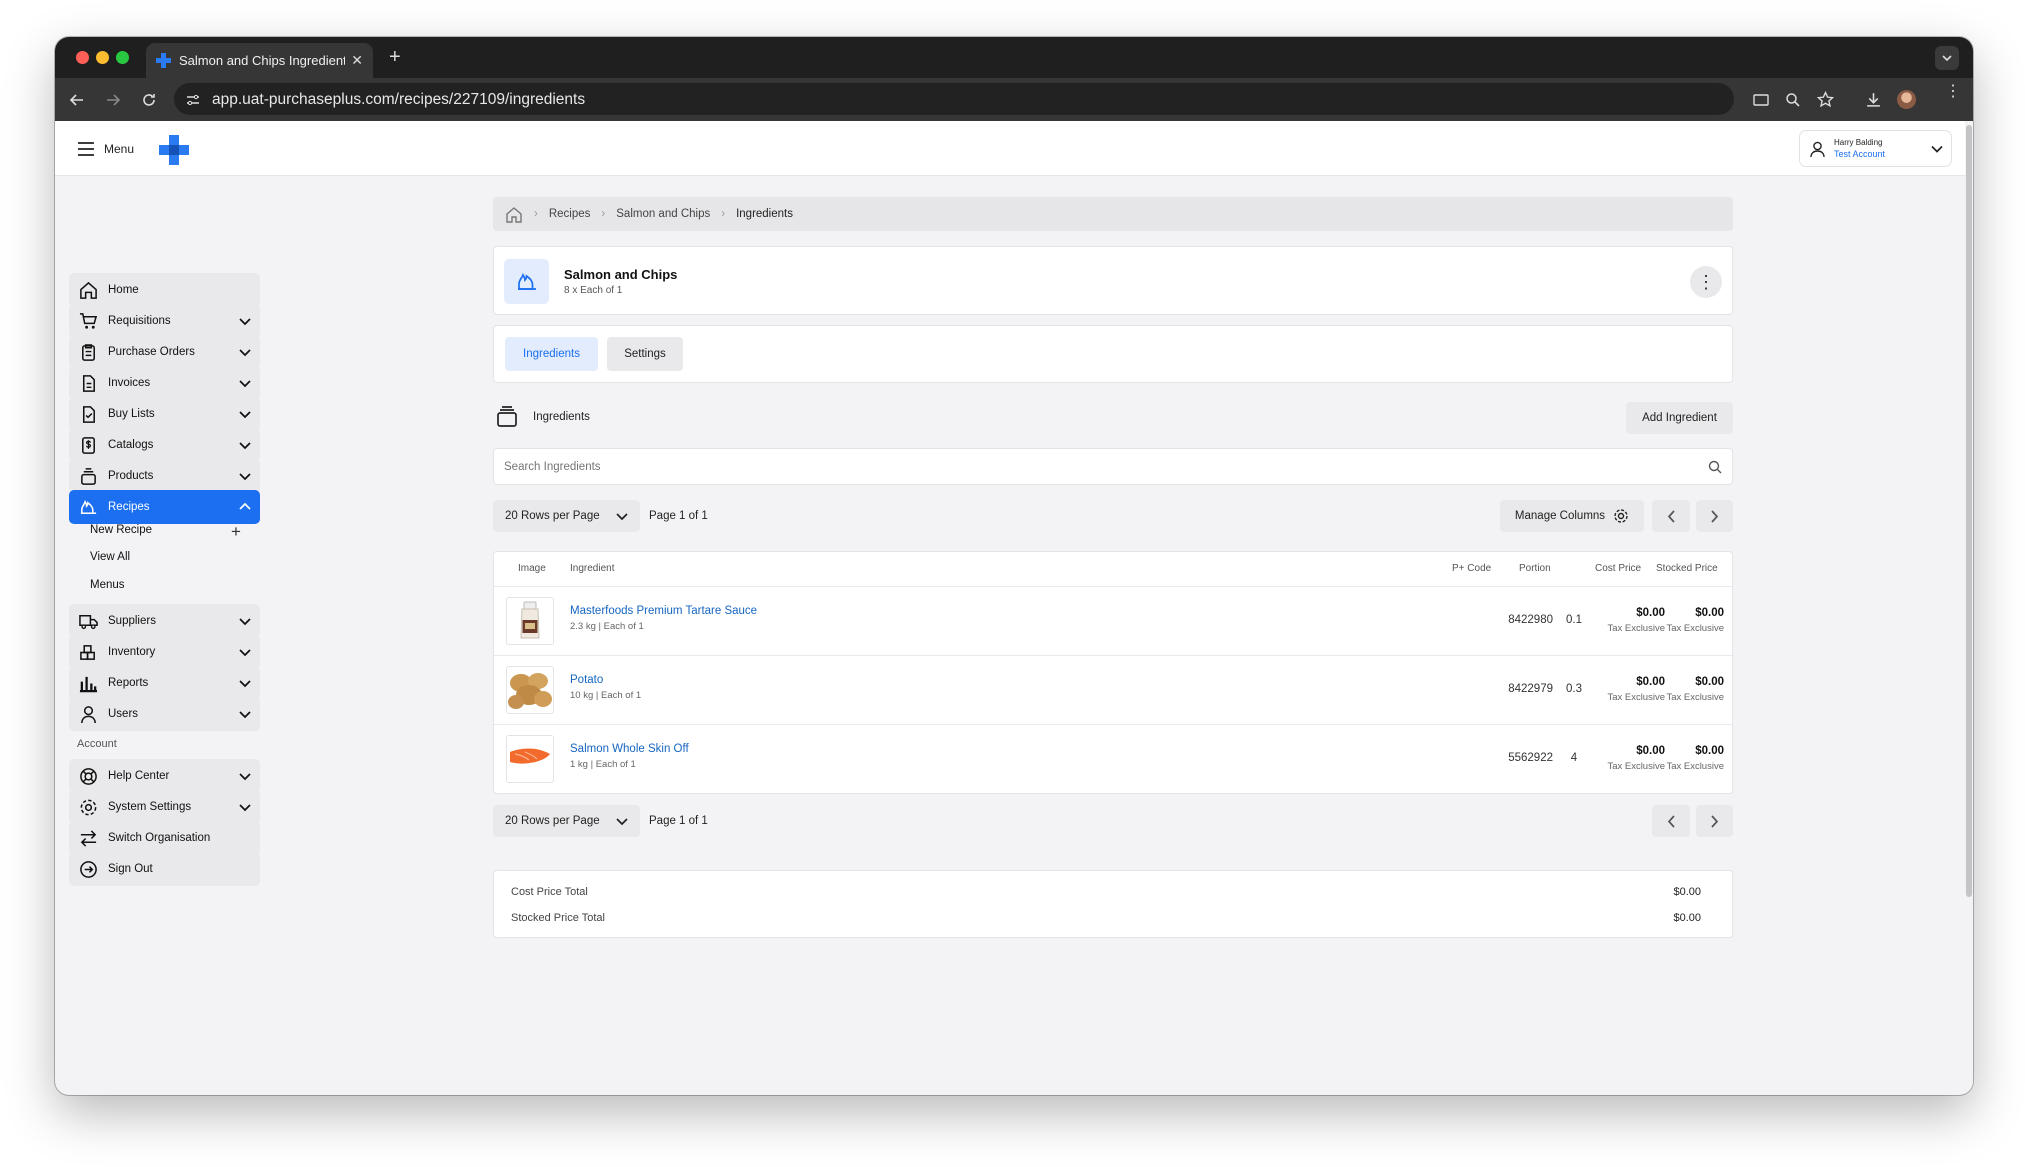  What do you see at coordinates (570, 214) in the screenshot?
I see `breadcrumb-recipes: Recipes` at bounding box center [570, 214].